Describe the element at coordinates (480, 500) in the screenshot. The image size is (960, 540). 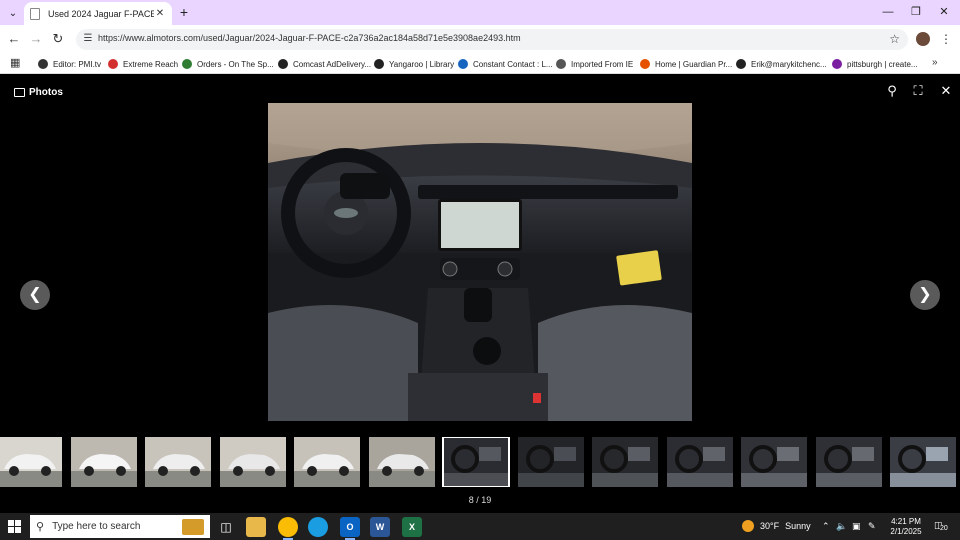
I see `photo-counter: 8 / 19` at that location.